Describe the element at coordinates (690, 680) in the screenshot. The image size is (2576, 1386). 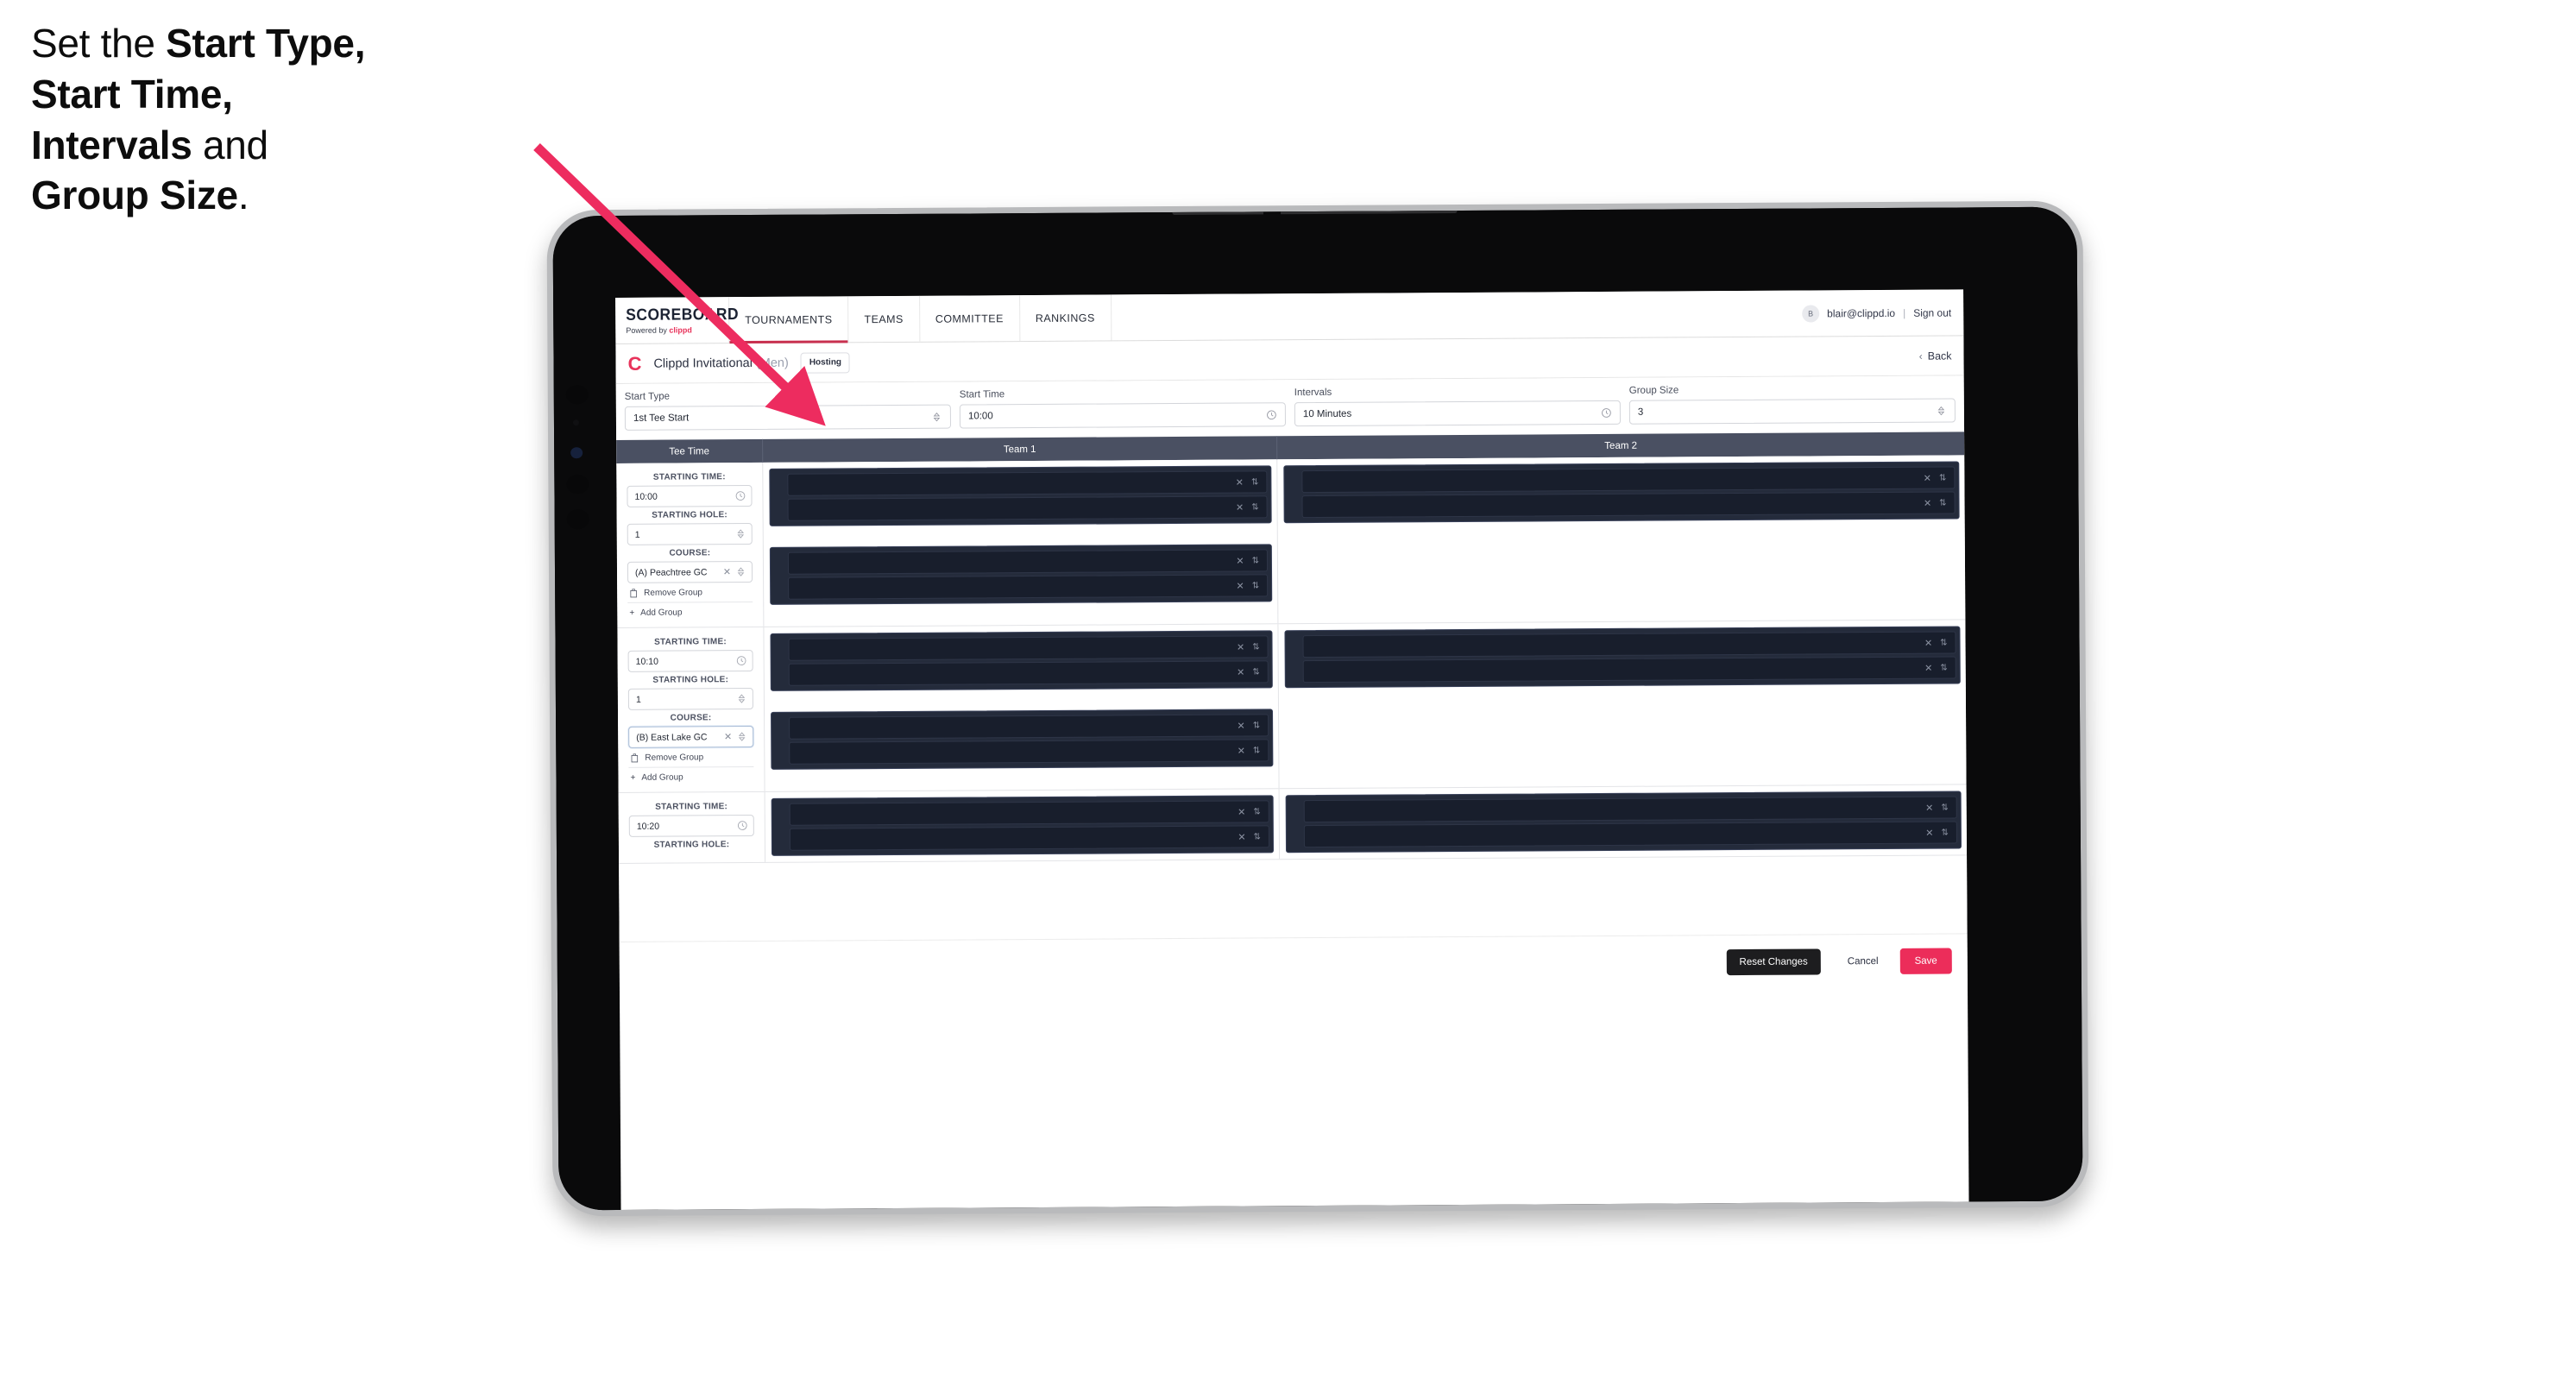
I see `label-starting-hole: STARTING HOLE:` at that location.